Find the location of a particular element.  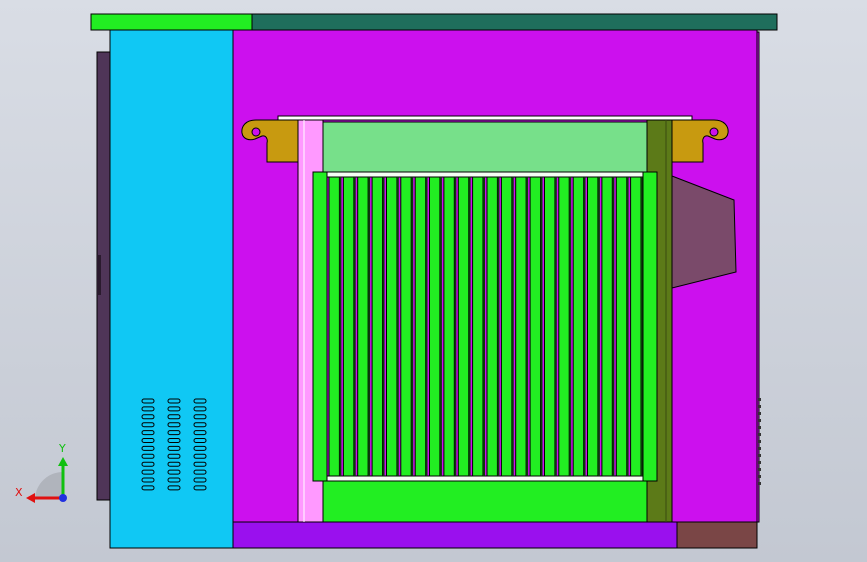

base-block-right is located at coordinates (717, 535).